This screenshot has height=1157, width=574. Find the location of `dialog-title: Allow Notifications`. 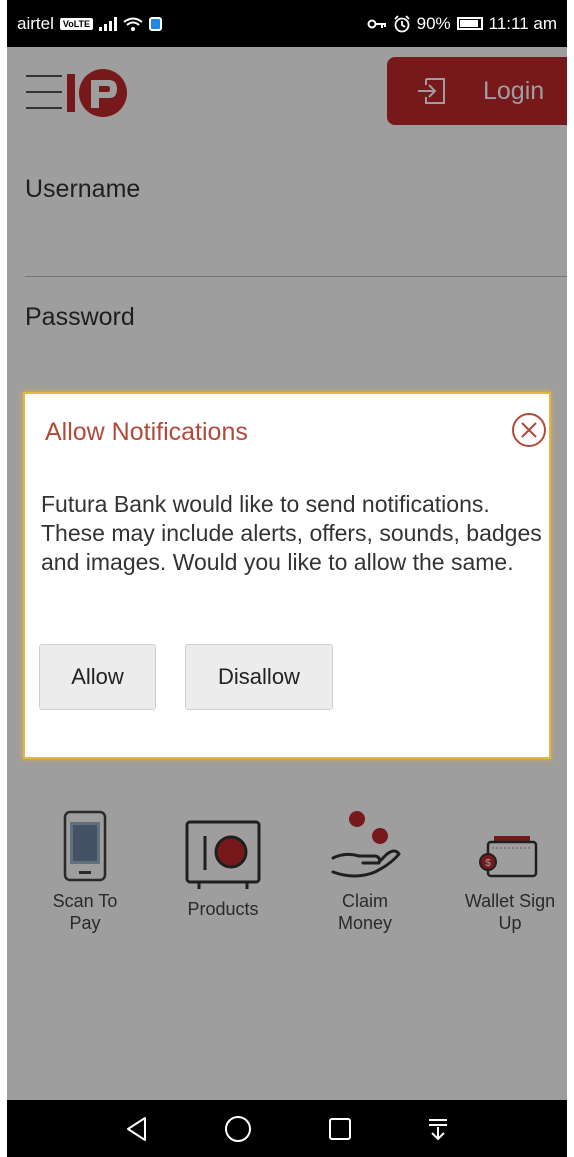

dialog-title: Allow Notifications is located at coordinates (146, 432).